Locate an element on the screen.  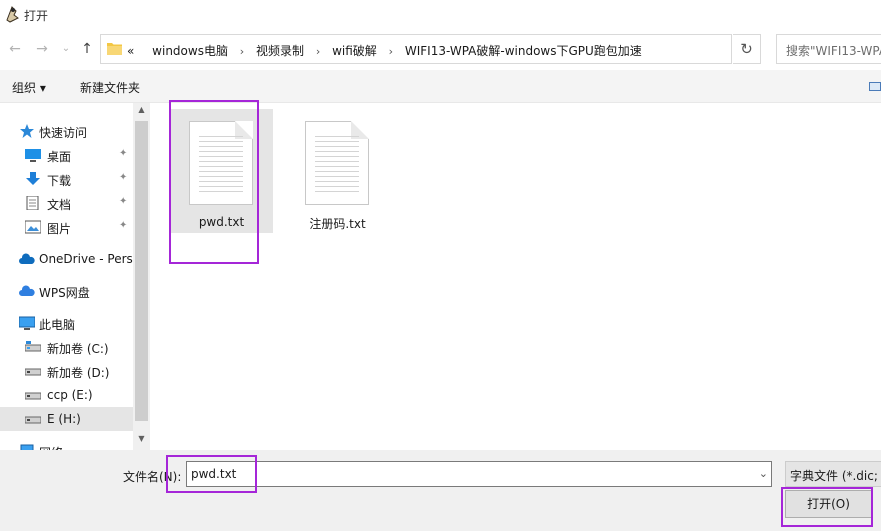
sidebar-item-label: 文档 is located at coordinates (59, 205).